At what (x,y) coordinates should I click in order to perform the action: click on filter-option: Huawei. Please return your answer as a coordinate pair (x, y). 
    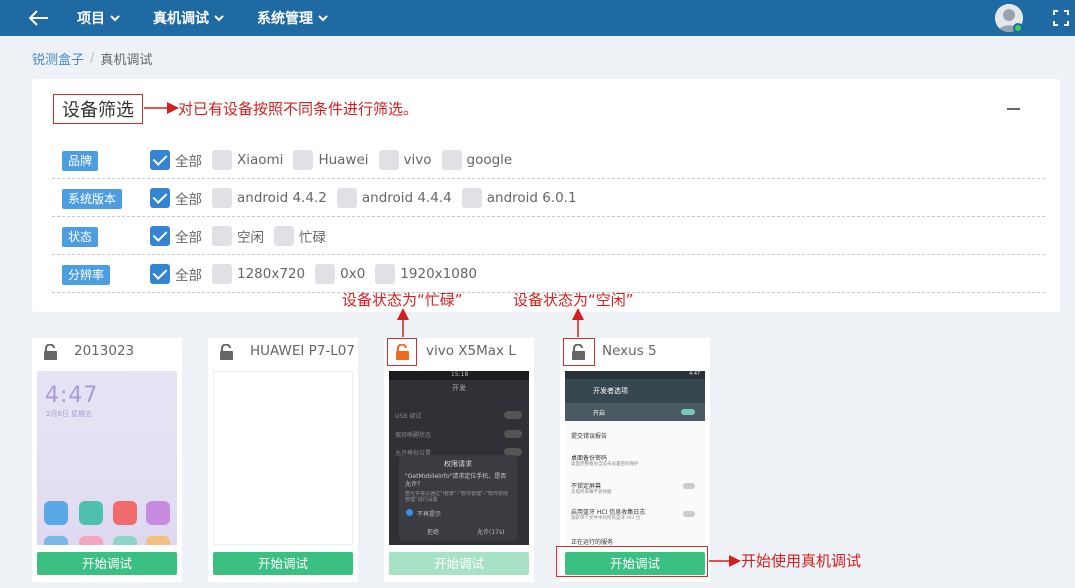
    Looking at the image, I should click on (331, 160).